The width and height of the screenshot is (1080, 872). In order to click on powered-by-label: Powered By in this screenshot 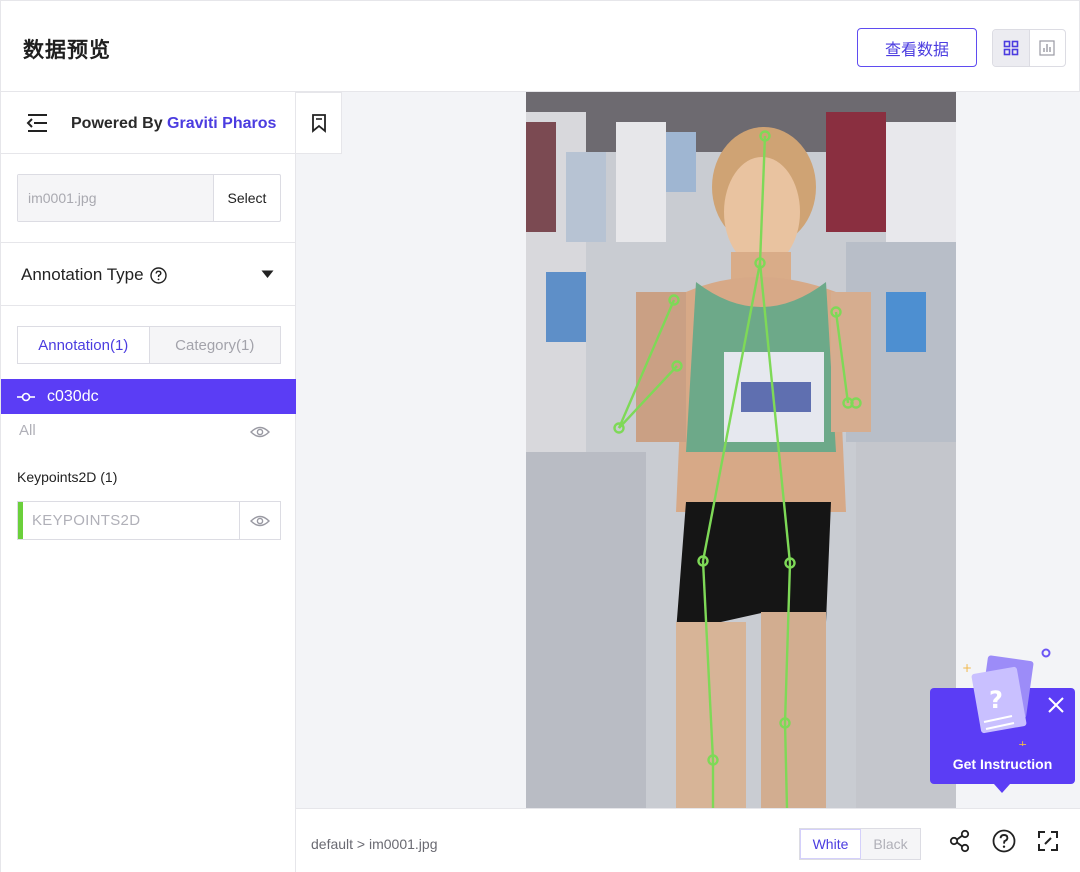, I will do `click(117, 123)`.